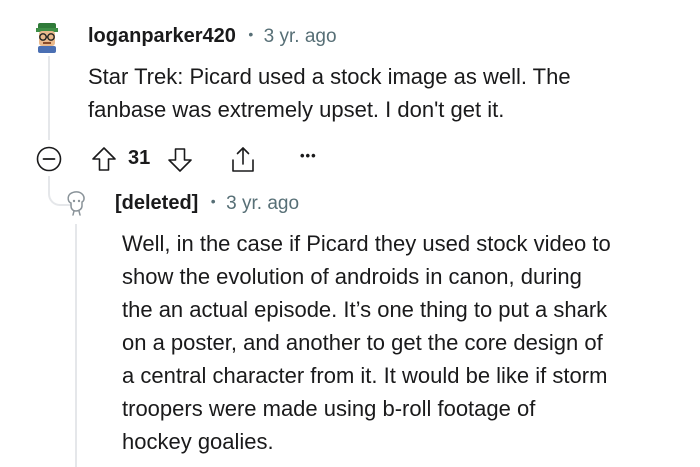  Describe the element at coordinates (308, 155) in the screenshot. I see `more-icon: •••` at that location.